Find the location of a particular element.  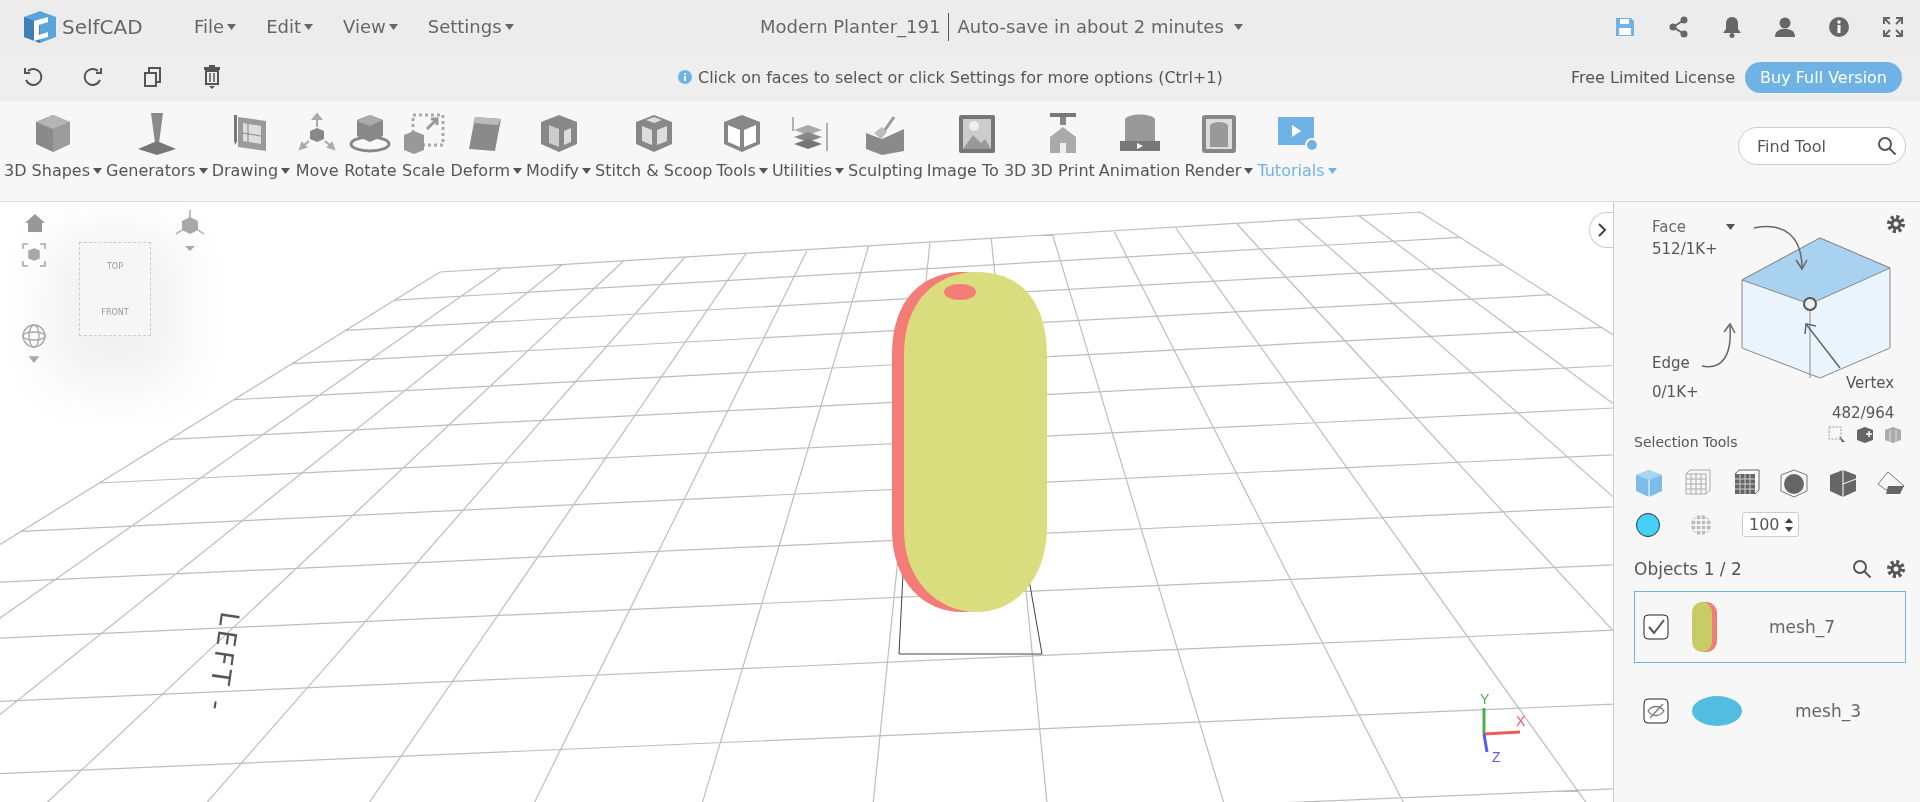

bell-icon is located at coordinates (1732, 26).